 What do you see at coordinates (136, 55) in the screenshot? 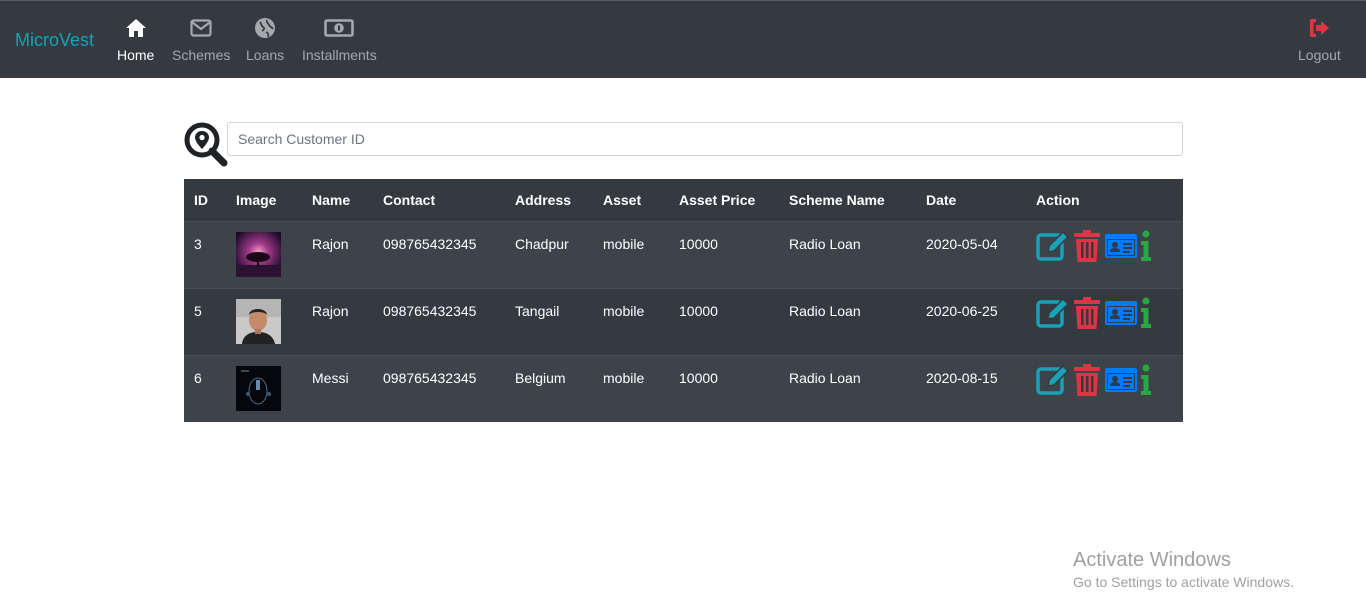
I see `nav-home-label: Home` at bounding box center [136, 55].